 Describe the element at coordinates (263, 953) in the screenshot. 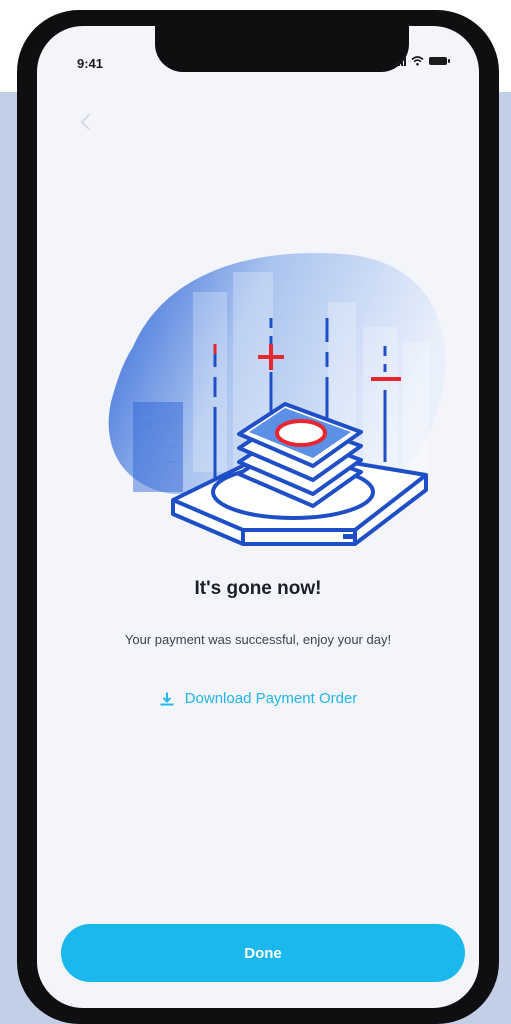

I see `done-button: Done` at that location.